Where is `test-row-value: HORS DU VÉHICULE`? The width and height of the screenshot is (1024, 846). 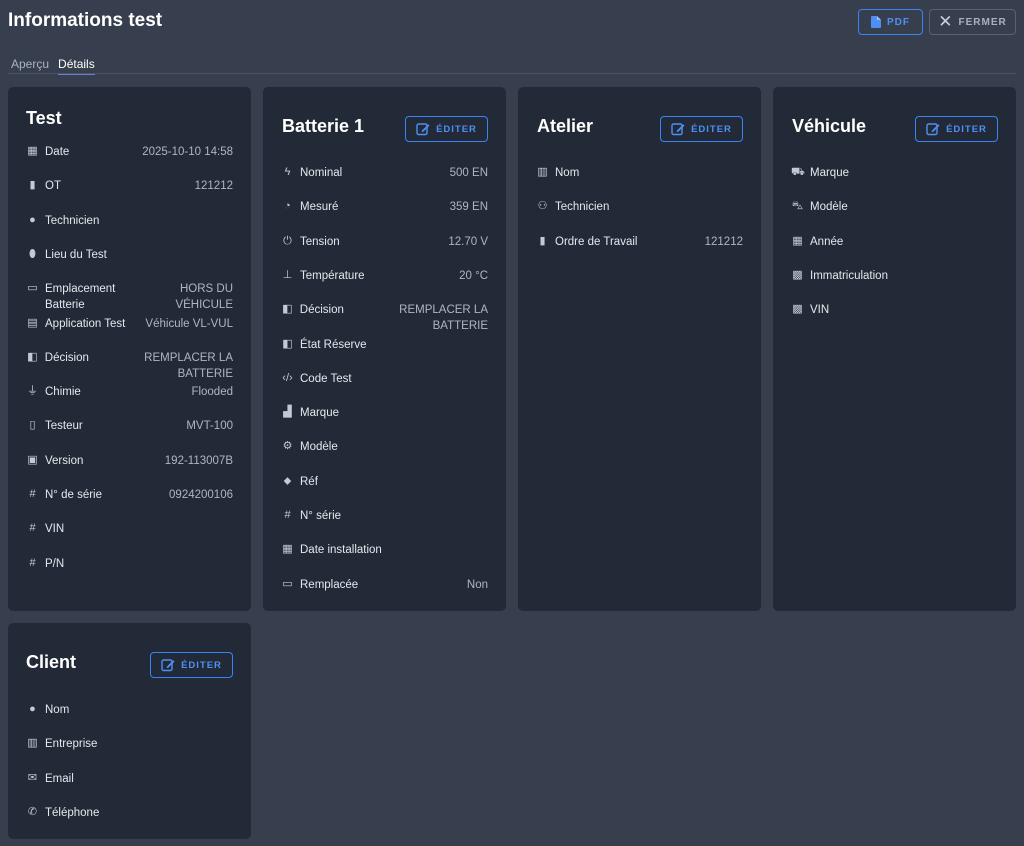 test-row-value: HORS DU VÉHICULE is located at coordinates (204, 297).